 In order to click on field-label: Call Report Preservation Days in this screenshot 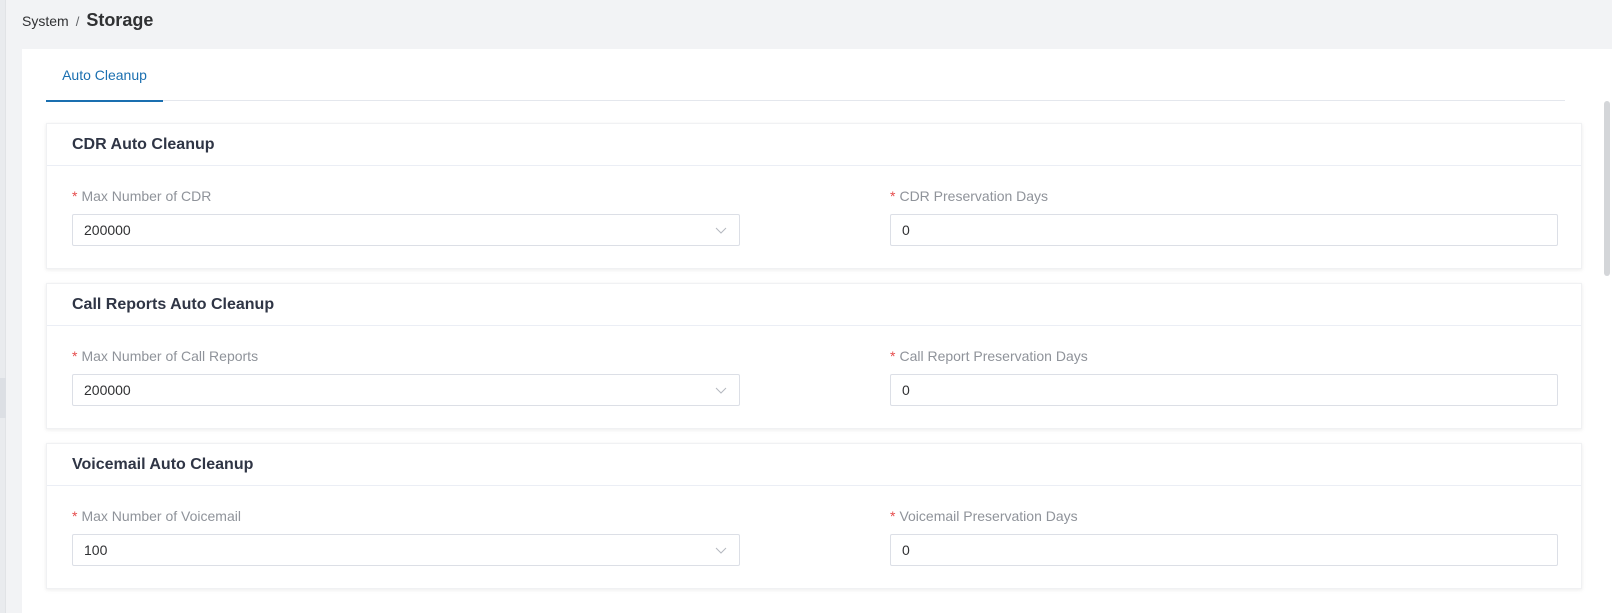, I will do `click(993, 356)`.